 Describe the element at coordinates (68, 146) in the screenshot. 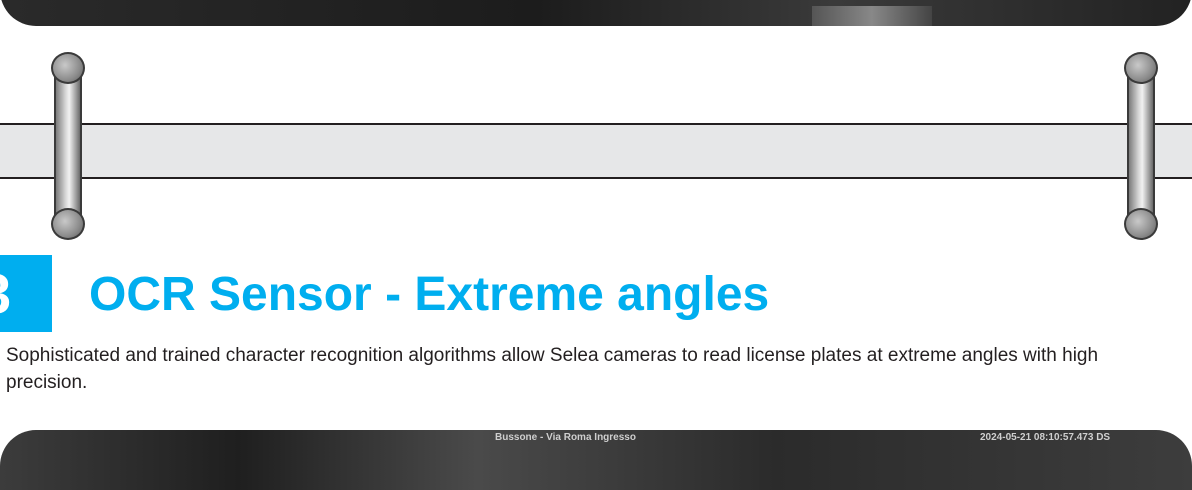

I see `binder-ring-left` at that location.